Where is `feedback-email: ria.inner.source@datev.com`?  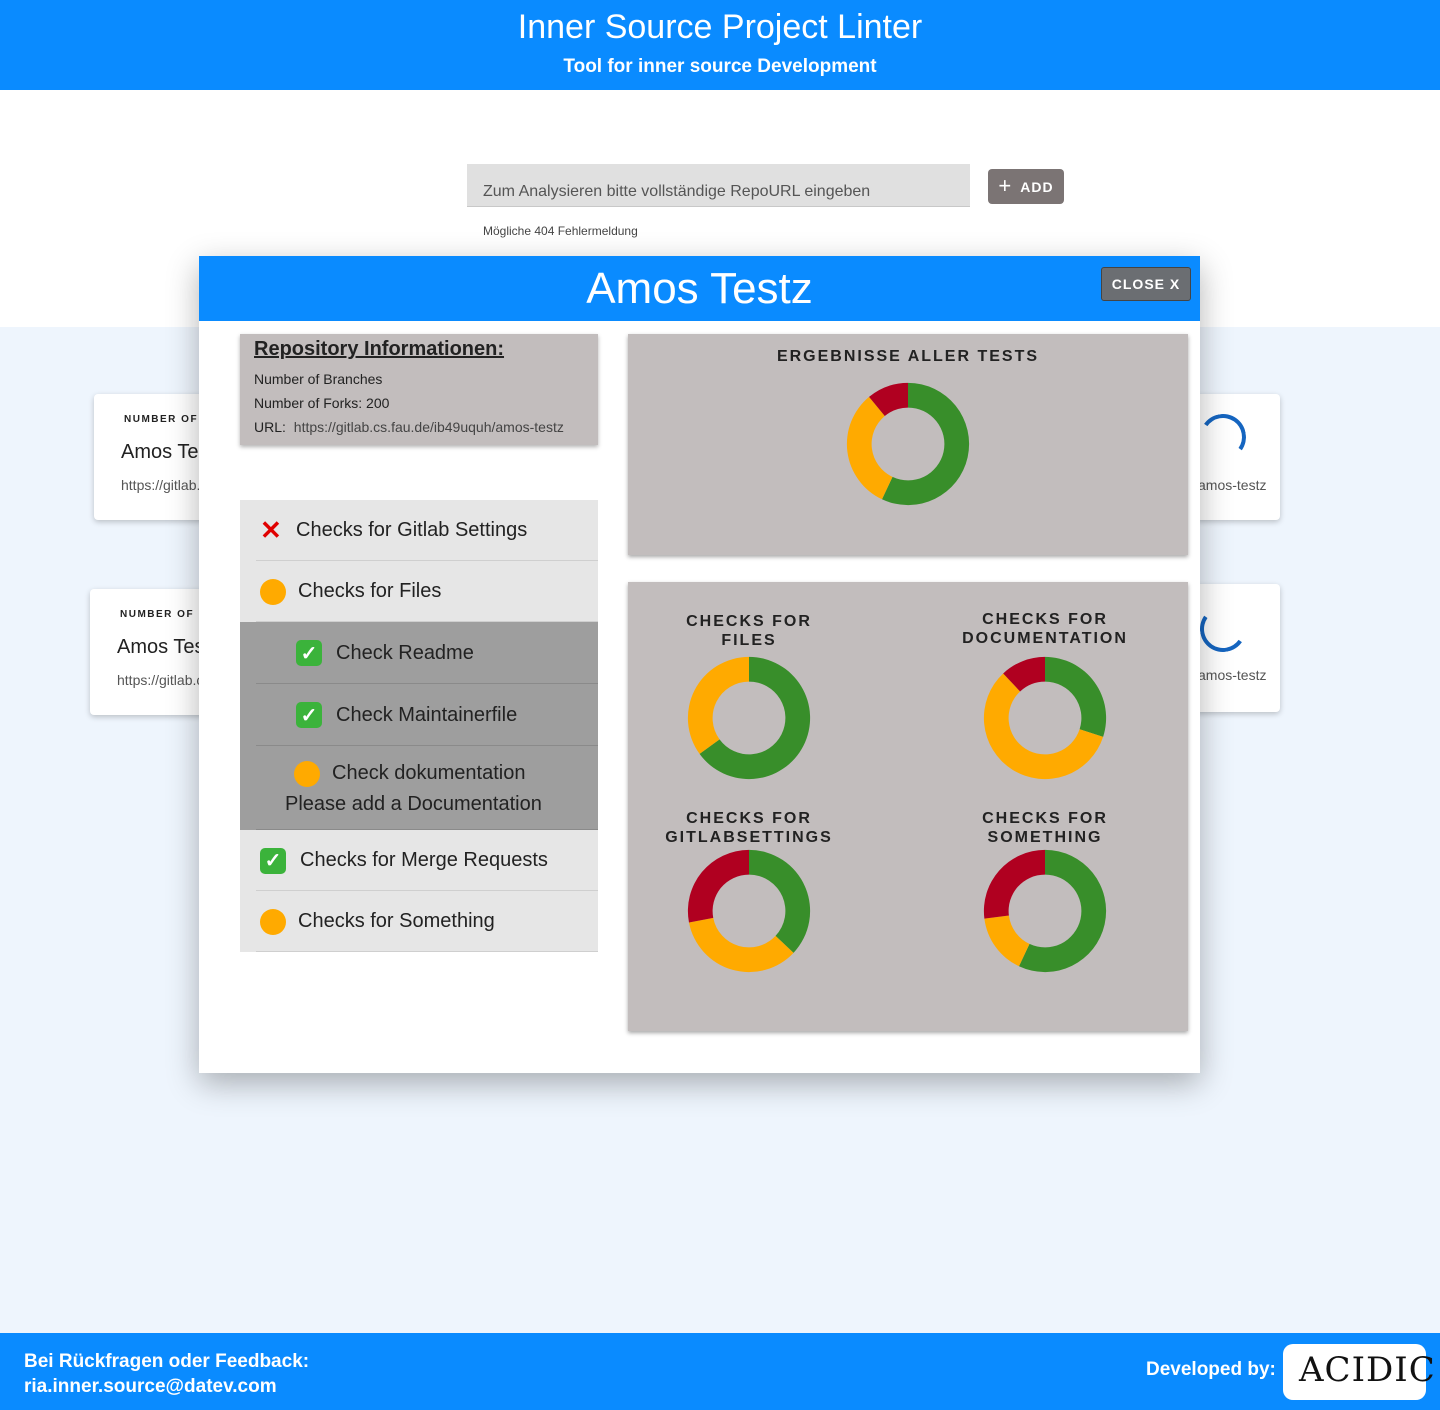 feedback-email: ria.inner.source@datev.com is located at coordinates (166, 1386).